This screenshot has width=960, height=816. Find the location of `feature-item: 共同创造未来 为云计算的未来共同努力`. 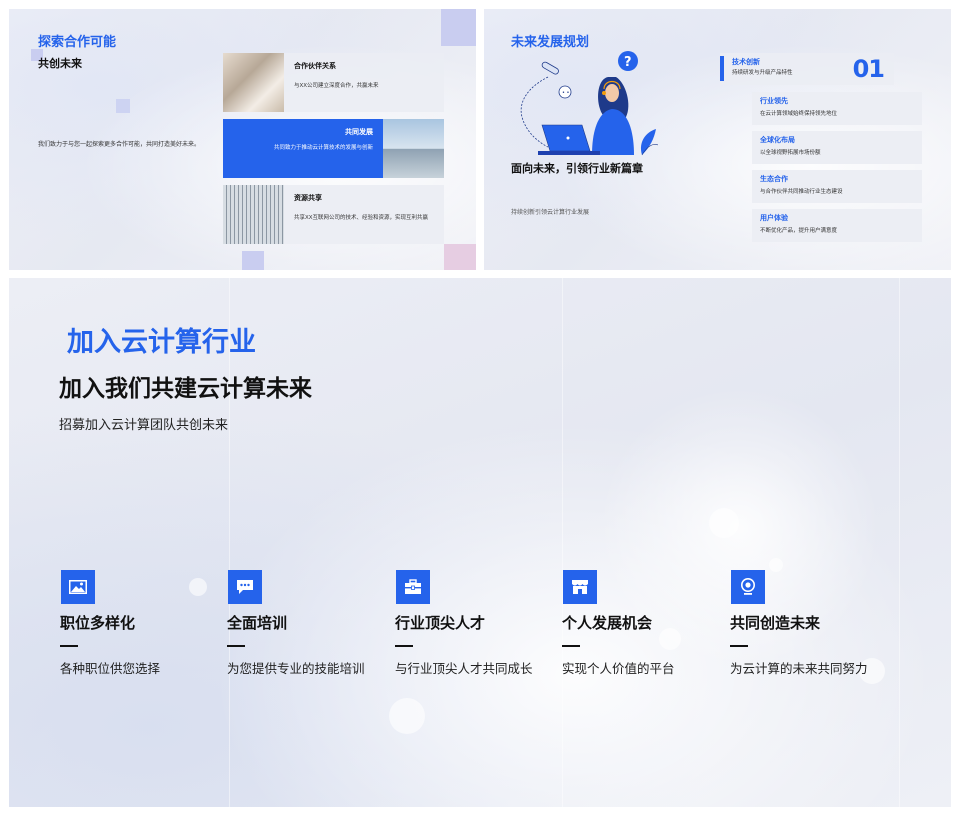

feature-item: 共同创造未来 为云计算的未来共同努力 is located at coordinates (815, 623).